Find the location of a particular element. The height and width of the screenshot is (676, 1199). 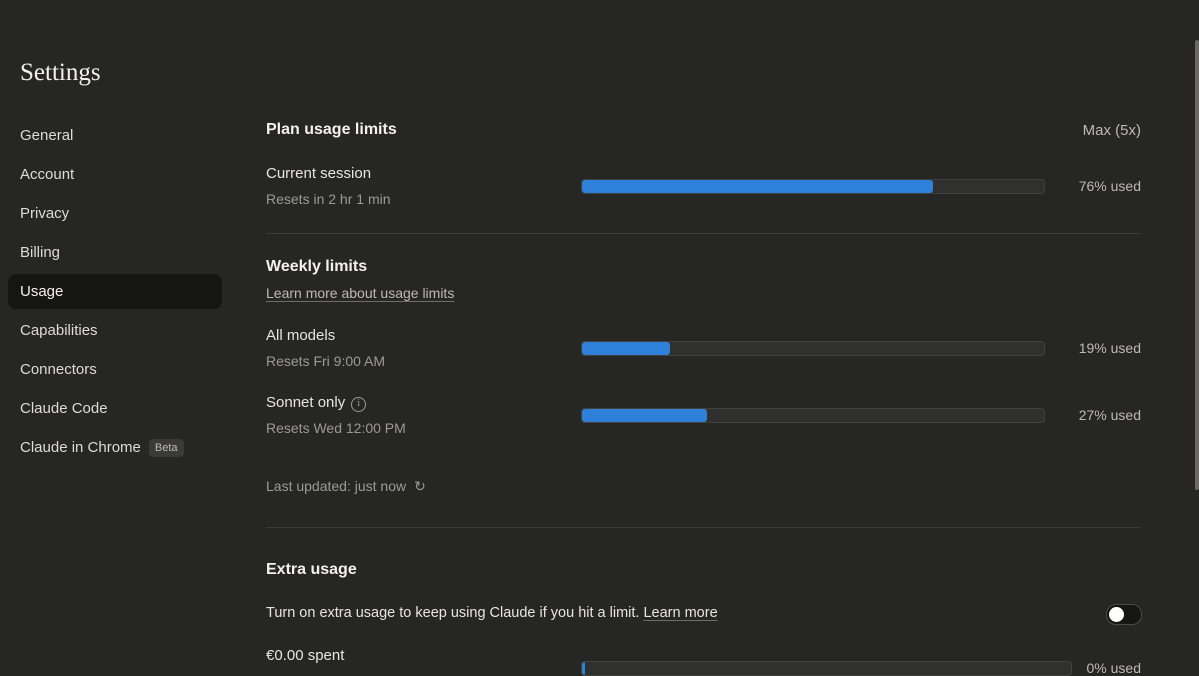

current-session-label: Current session is located at coordinates (319, 173).